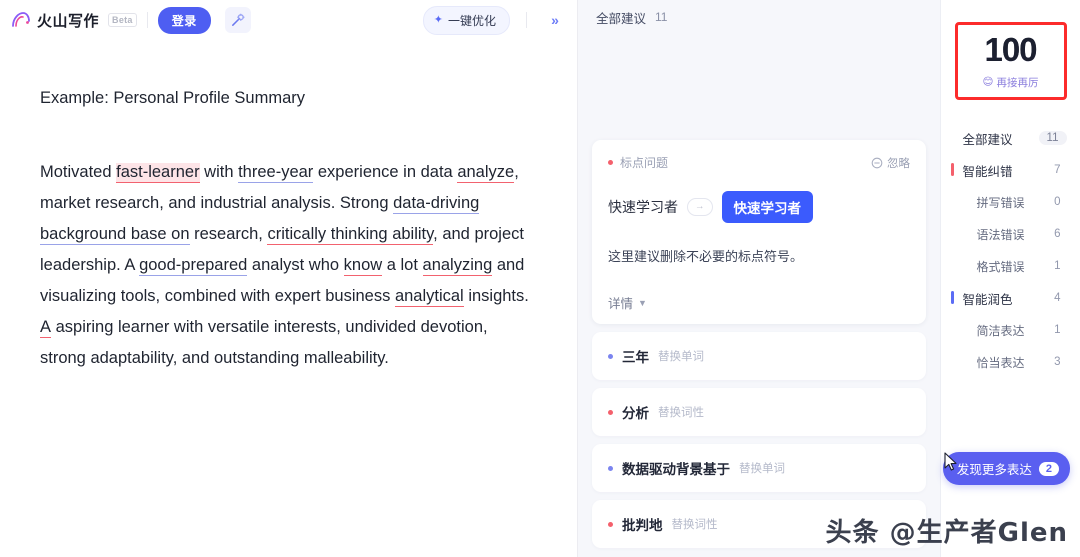  I want to click on apply-replacement-button: 快速学习者, so click(767, 207).